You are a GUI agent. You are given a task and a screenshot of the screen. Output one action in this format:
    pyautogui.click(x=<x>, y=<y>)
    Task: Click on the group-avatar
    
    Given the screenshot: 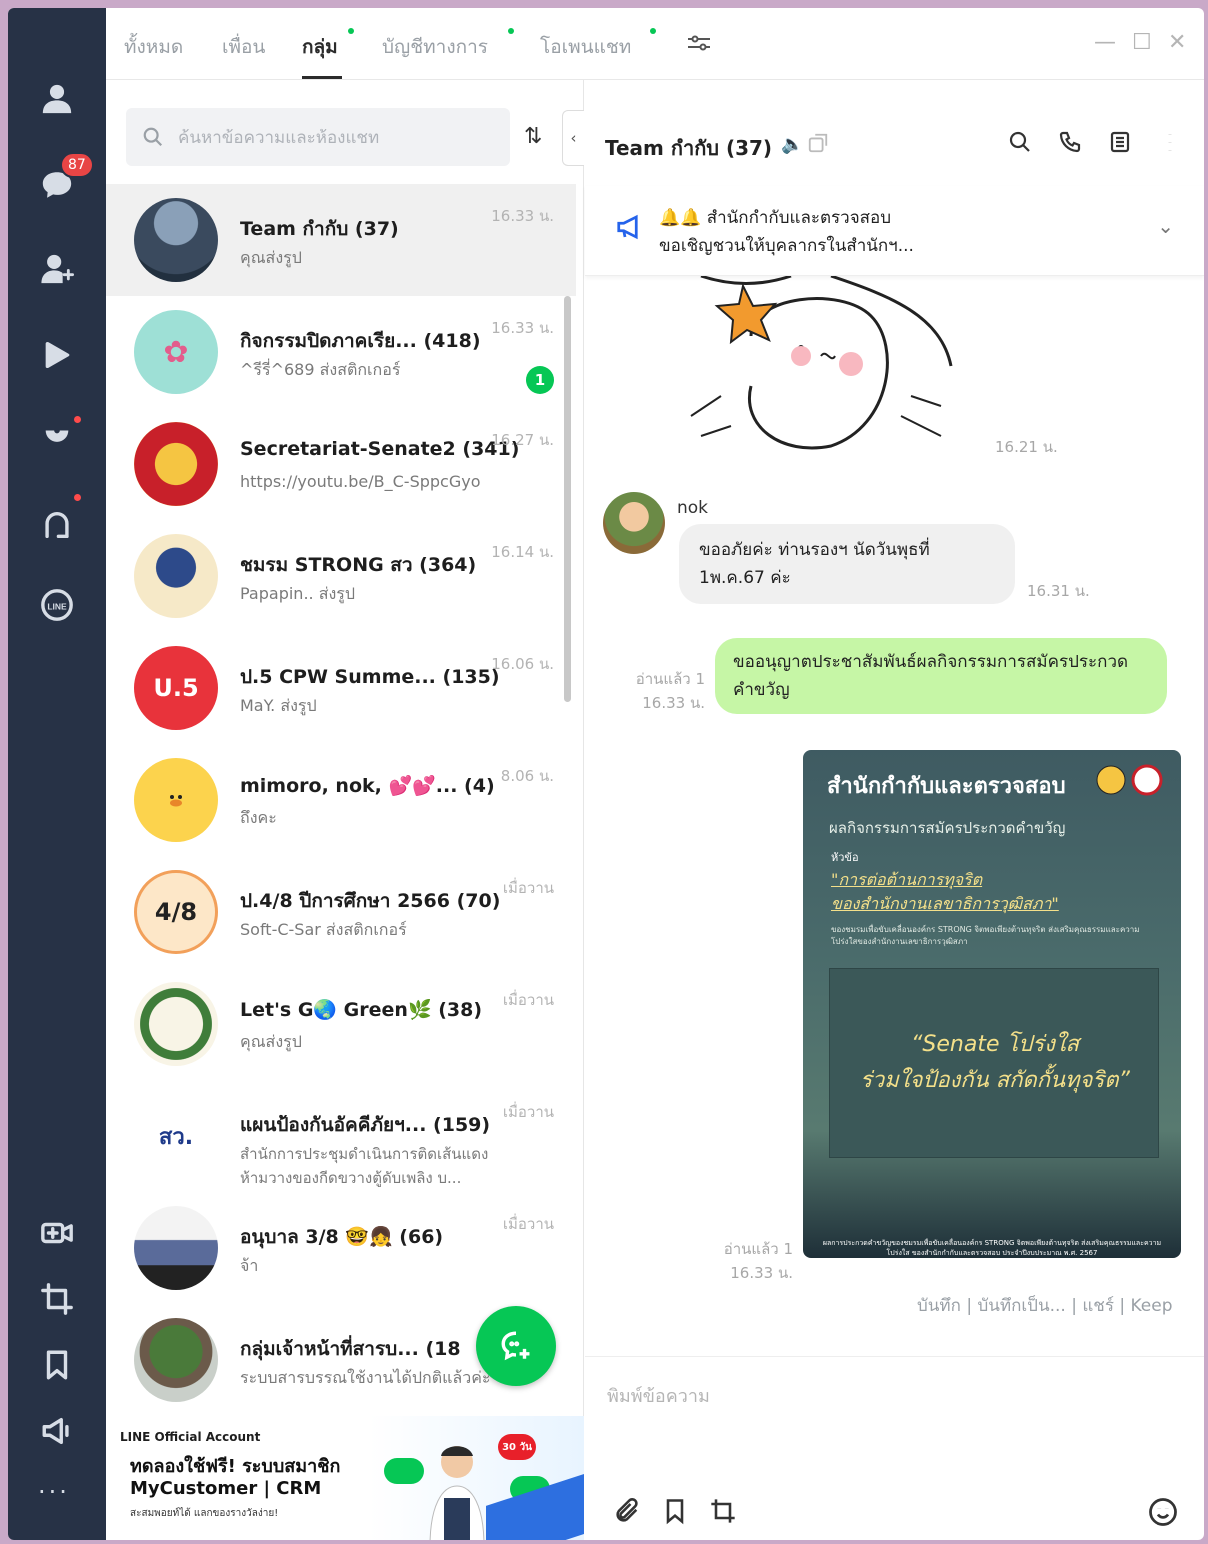 What is the action you would take?
    pyautogui.click(x=176, y=1248)
    